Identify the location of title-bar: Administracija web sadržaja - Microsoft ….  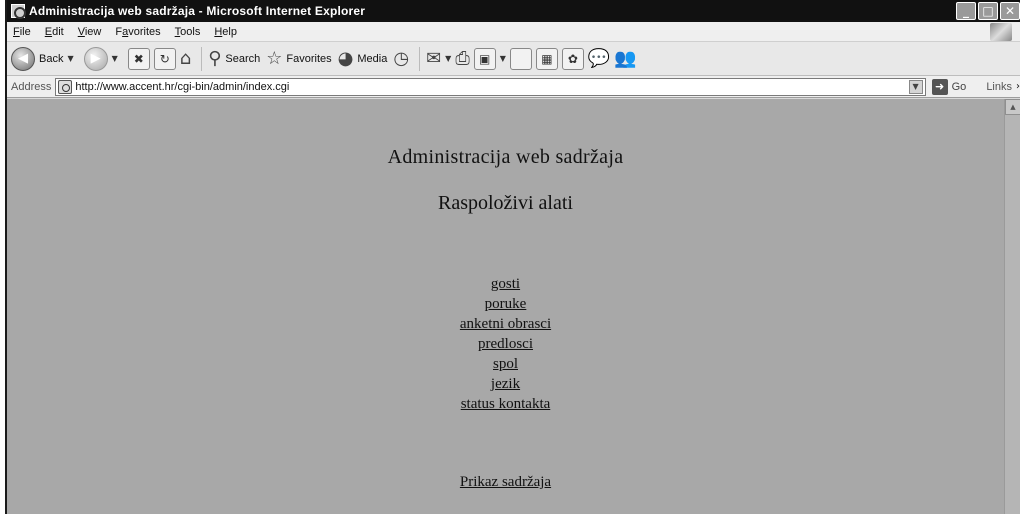
(513, 11).